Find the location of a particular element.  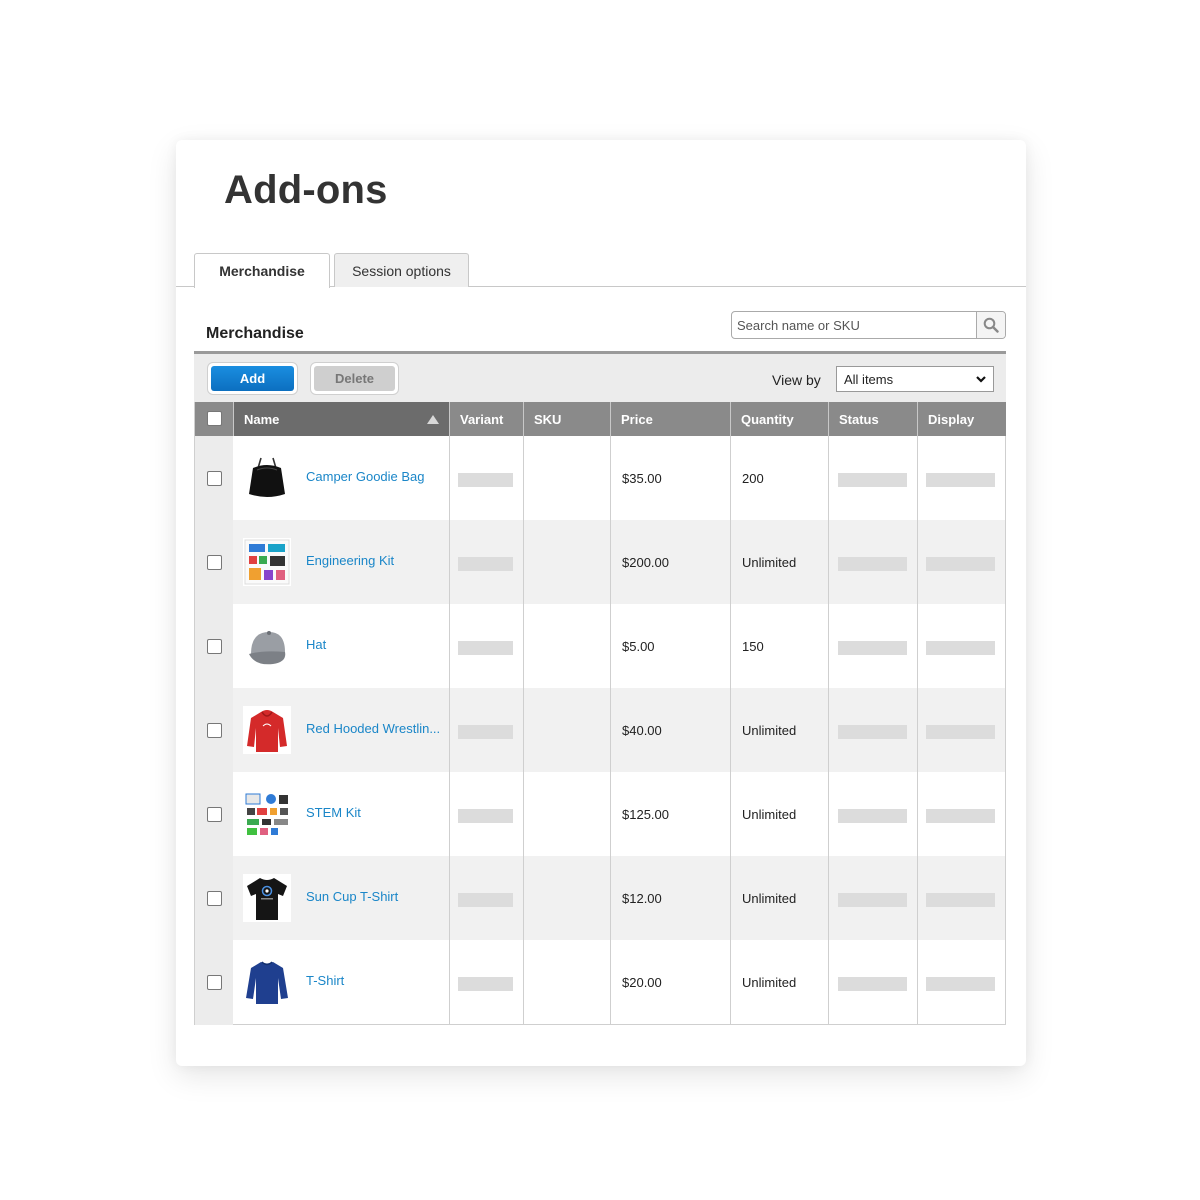

search-box is located at coordinates (868, 325).